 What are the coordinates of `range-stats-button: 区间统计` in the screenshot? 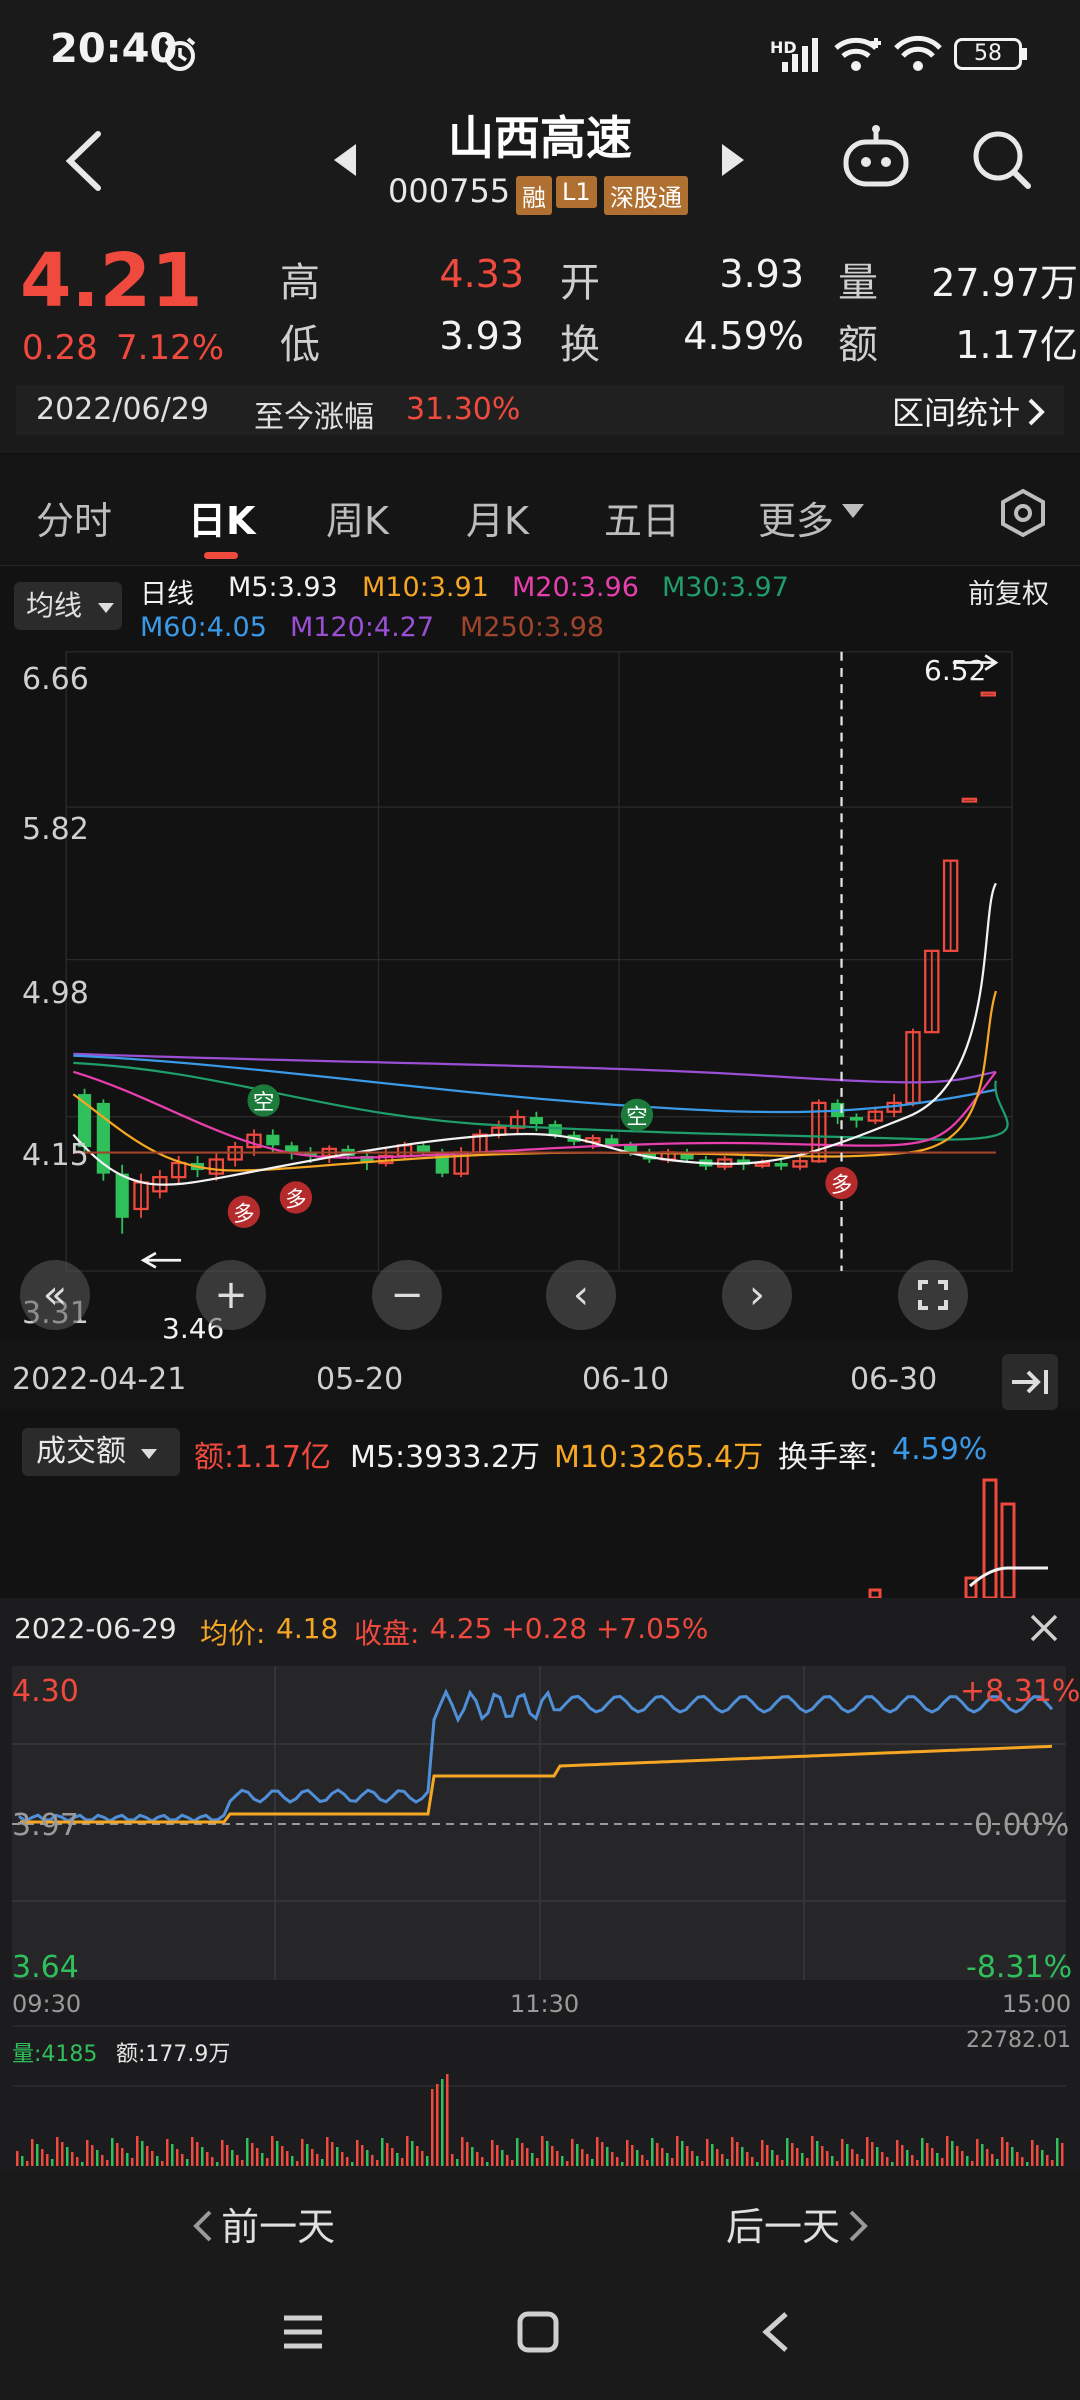 It's located at (969, 410).